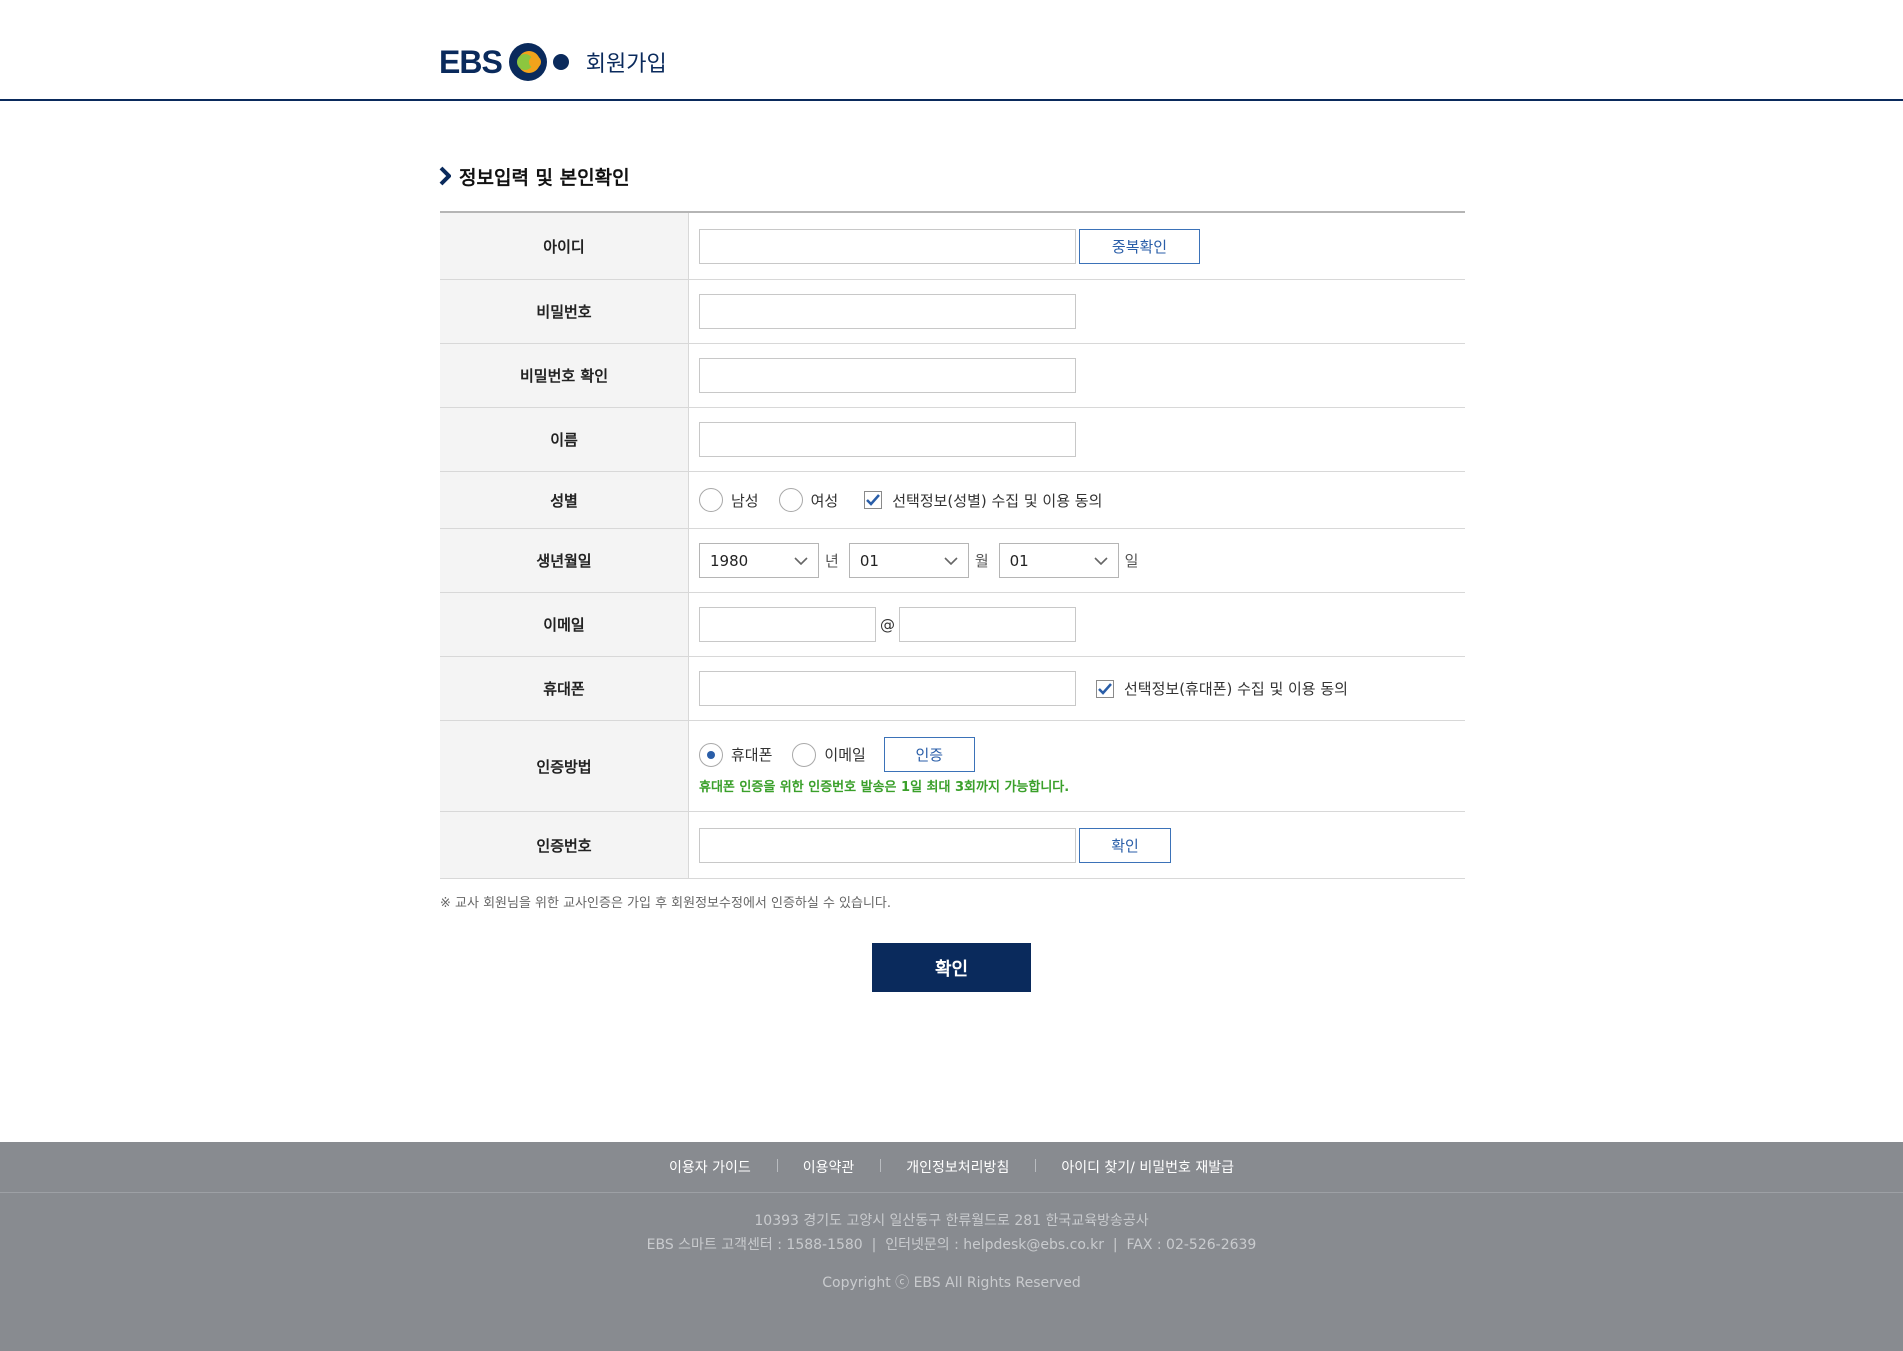 The height and width of the screenshot is (1351, 1903). Describe the element at coordinates (471, 61) in the screenshot. I see `logo-text: EBS` at that location.